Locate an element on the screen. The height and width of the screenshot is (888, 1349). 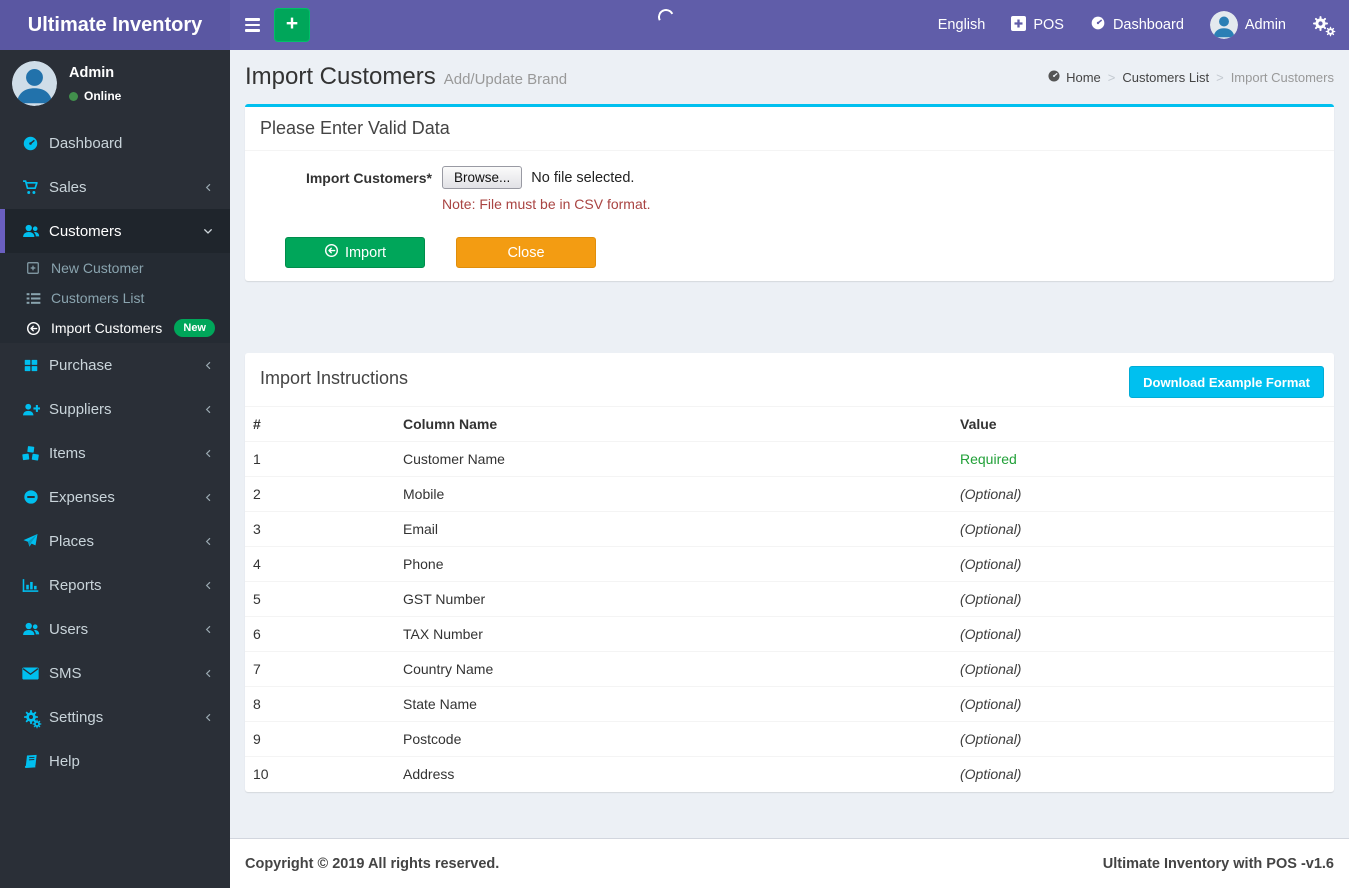
navbar-main: + English POS Dashboard Admin is located at coordinates (789, 25).